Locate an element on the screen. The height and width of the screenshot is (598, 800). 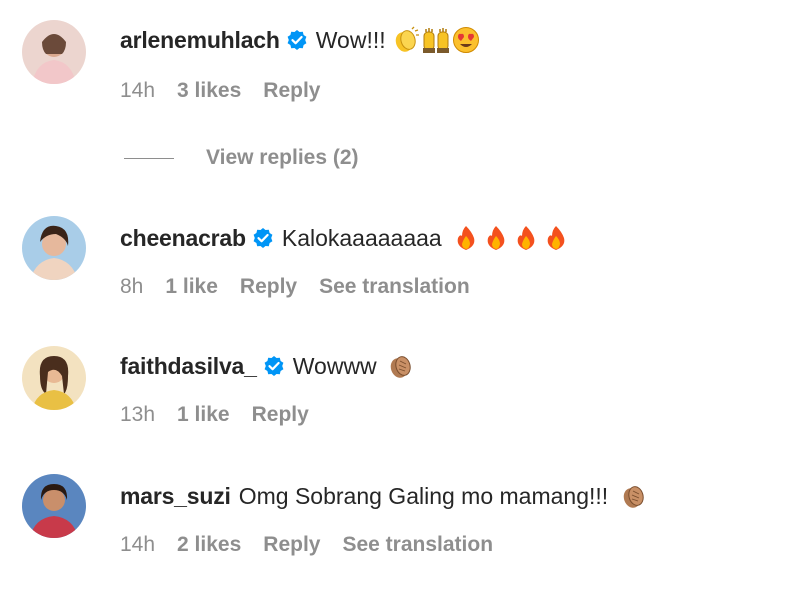
comment-text: Omg Sobrang Galing mo mamang!!! is located at coordinates (423, 495).